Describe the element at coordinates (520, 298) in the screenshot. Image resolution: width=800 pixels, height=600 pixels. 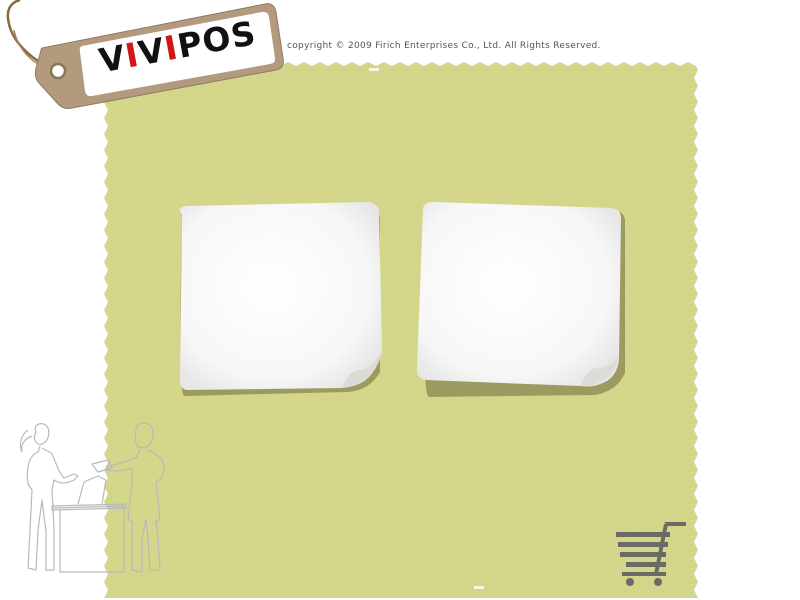
I see `launcher-note-right` at that location.